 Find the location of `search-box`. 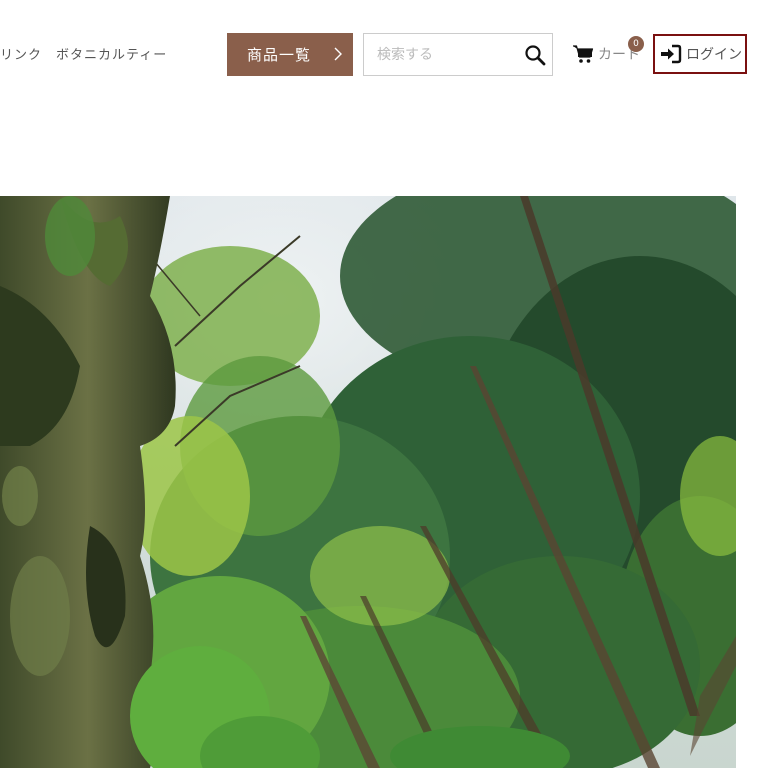

search-box is located at coordinates (458, 54).